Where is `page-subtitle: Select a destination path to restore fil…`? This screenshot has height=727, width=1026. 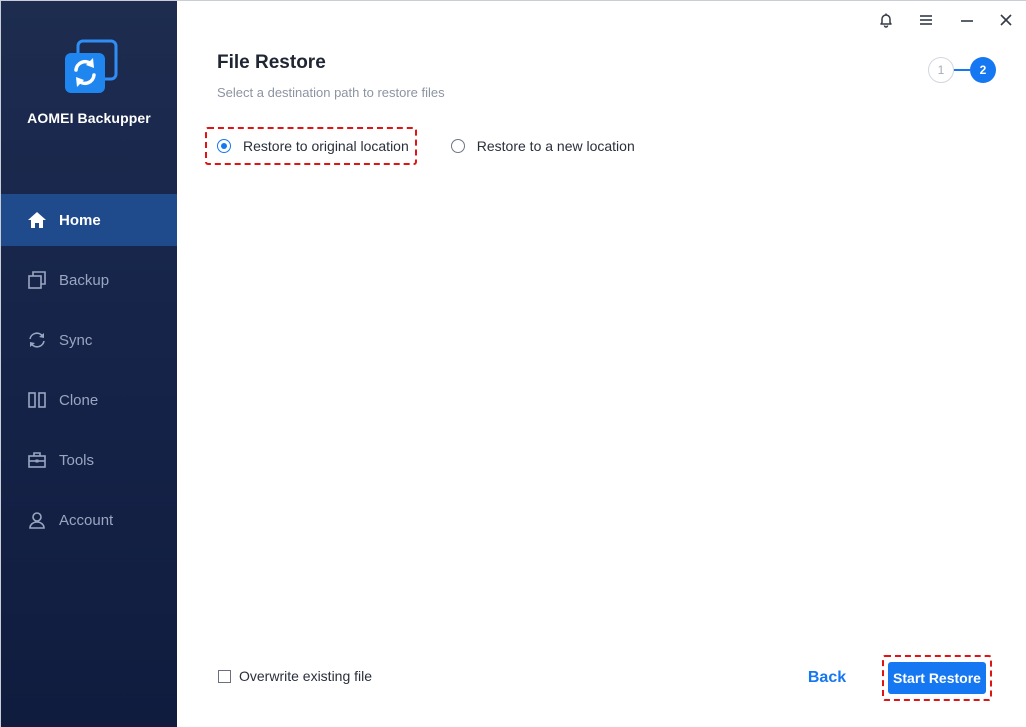 page-subtitle: Select a destination path to restore fil… is located at coordinates (331, 92).